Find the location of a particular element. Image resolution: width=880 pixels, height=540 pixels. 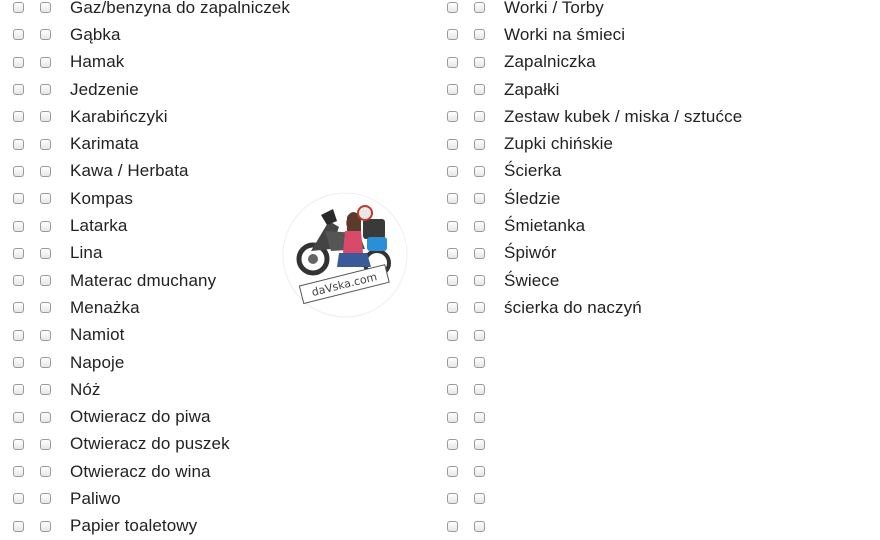

left-item-row: Karabińczyki is located at coordinates (145, 116).